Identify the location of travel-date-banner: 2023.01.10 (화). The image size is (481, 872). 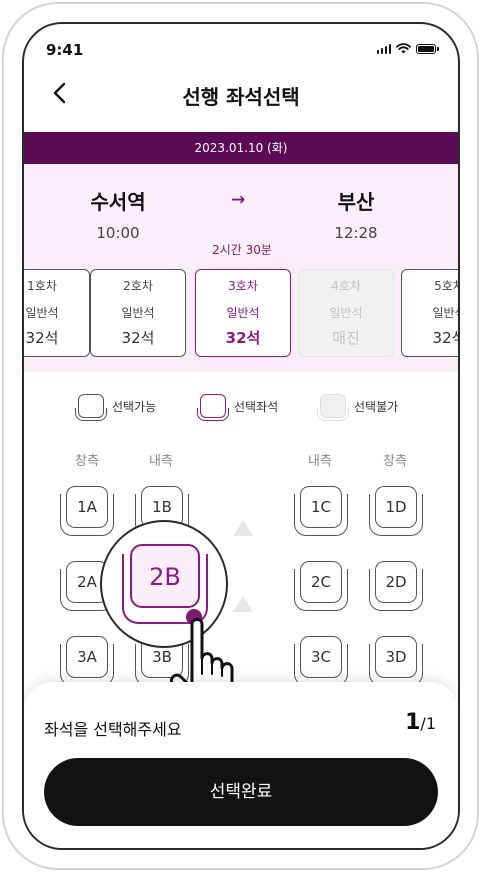
(241, 148).